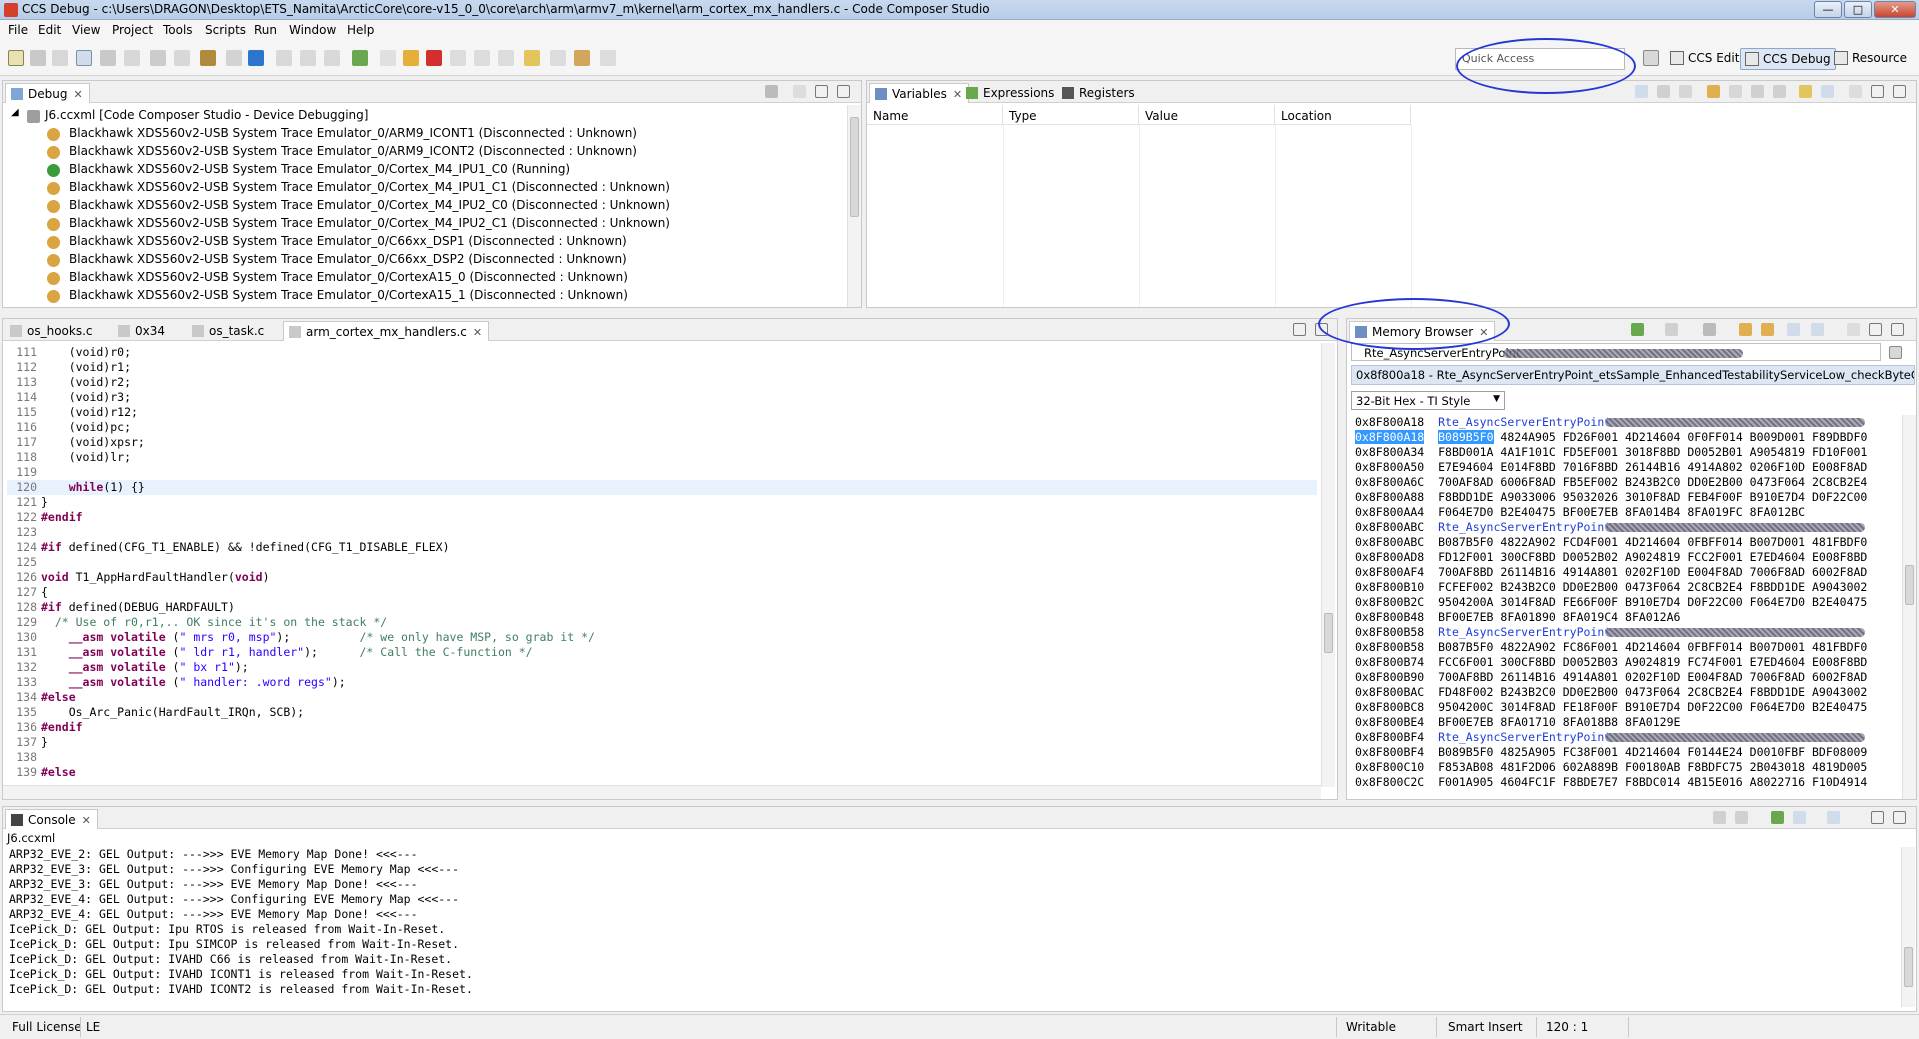 This screenshot has height=1039, width=1919. I want to click on resume-icon, so click(388, 58).